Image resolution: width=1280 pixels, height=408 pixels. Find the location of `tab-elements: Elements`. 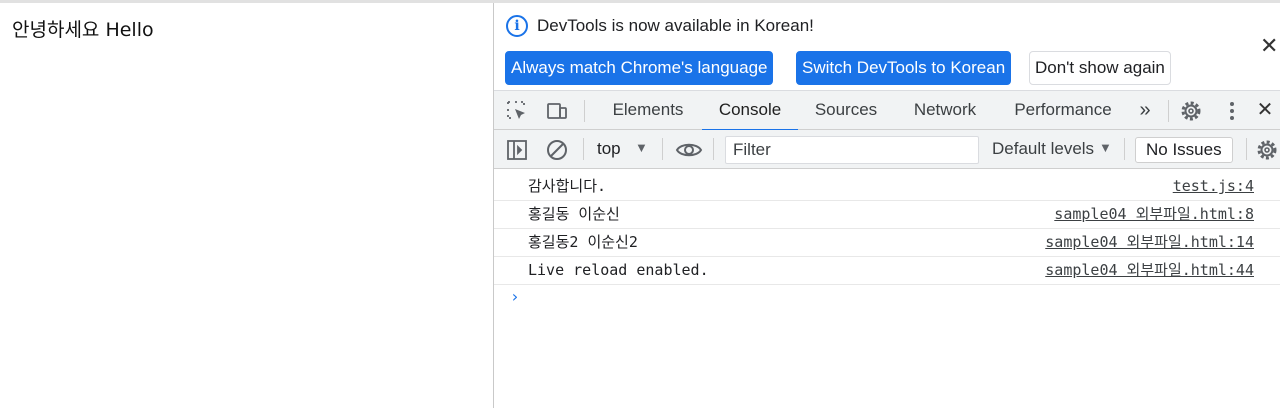

tab-elements: Elements is located at coordinates (648, 110).